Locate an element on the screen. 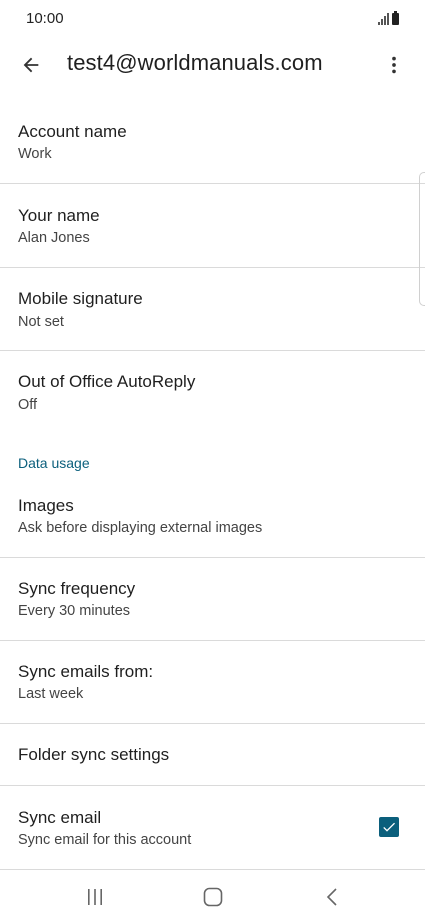  setting-title: Your name is located at coordinates (59, 215).